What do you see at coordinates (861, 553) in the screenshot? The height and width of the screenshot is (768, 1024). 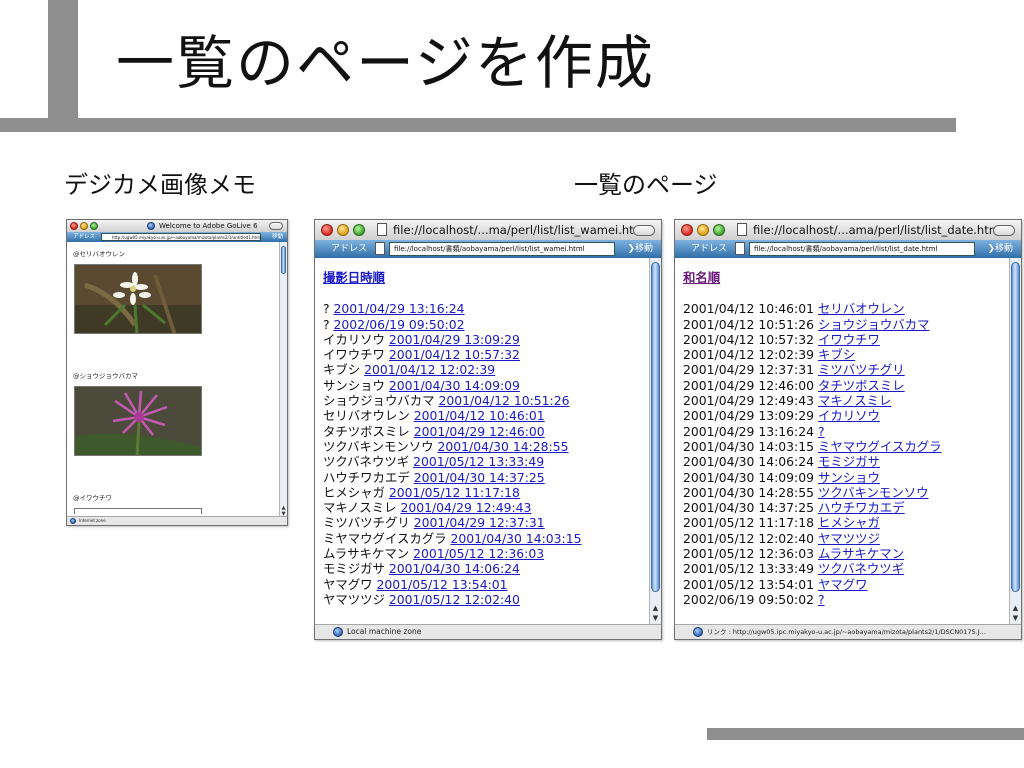 I see `list-item-link: ムラサキケマン` at bounding box center [861, 553].